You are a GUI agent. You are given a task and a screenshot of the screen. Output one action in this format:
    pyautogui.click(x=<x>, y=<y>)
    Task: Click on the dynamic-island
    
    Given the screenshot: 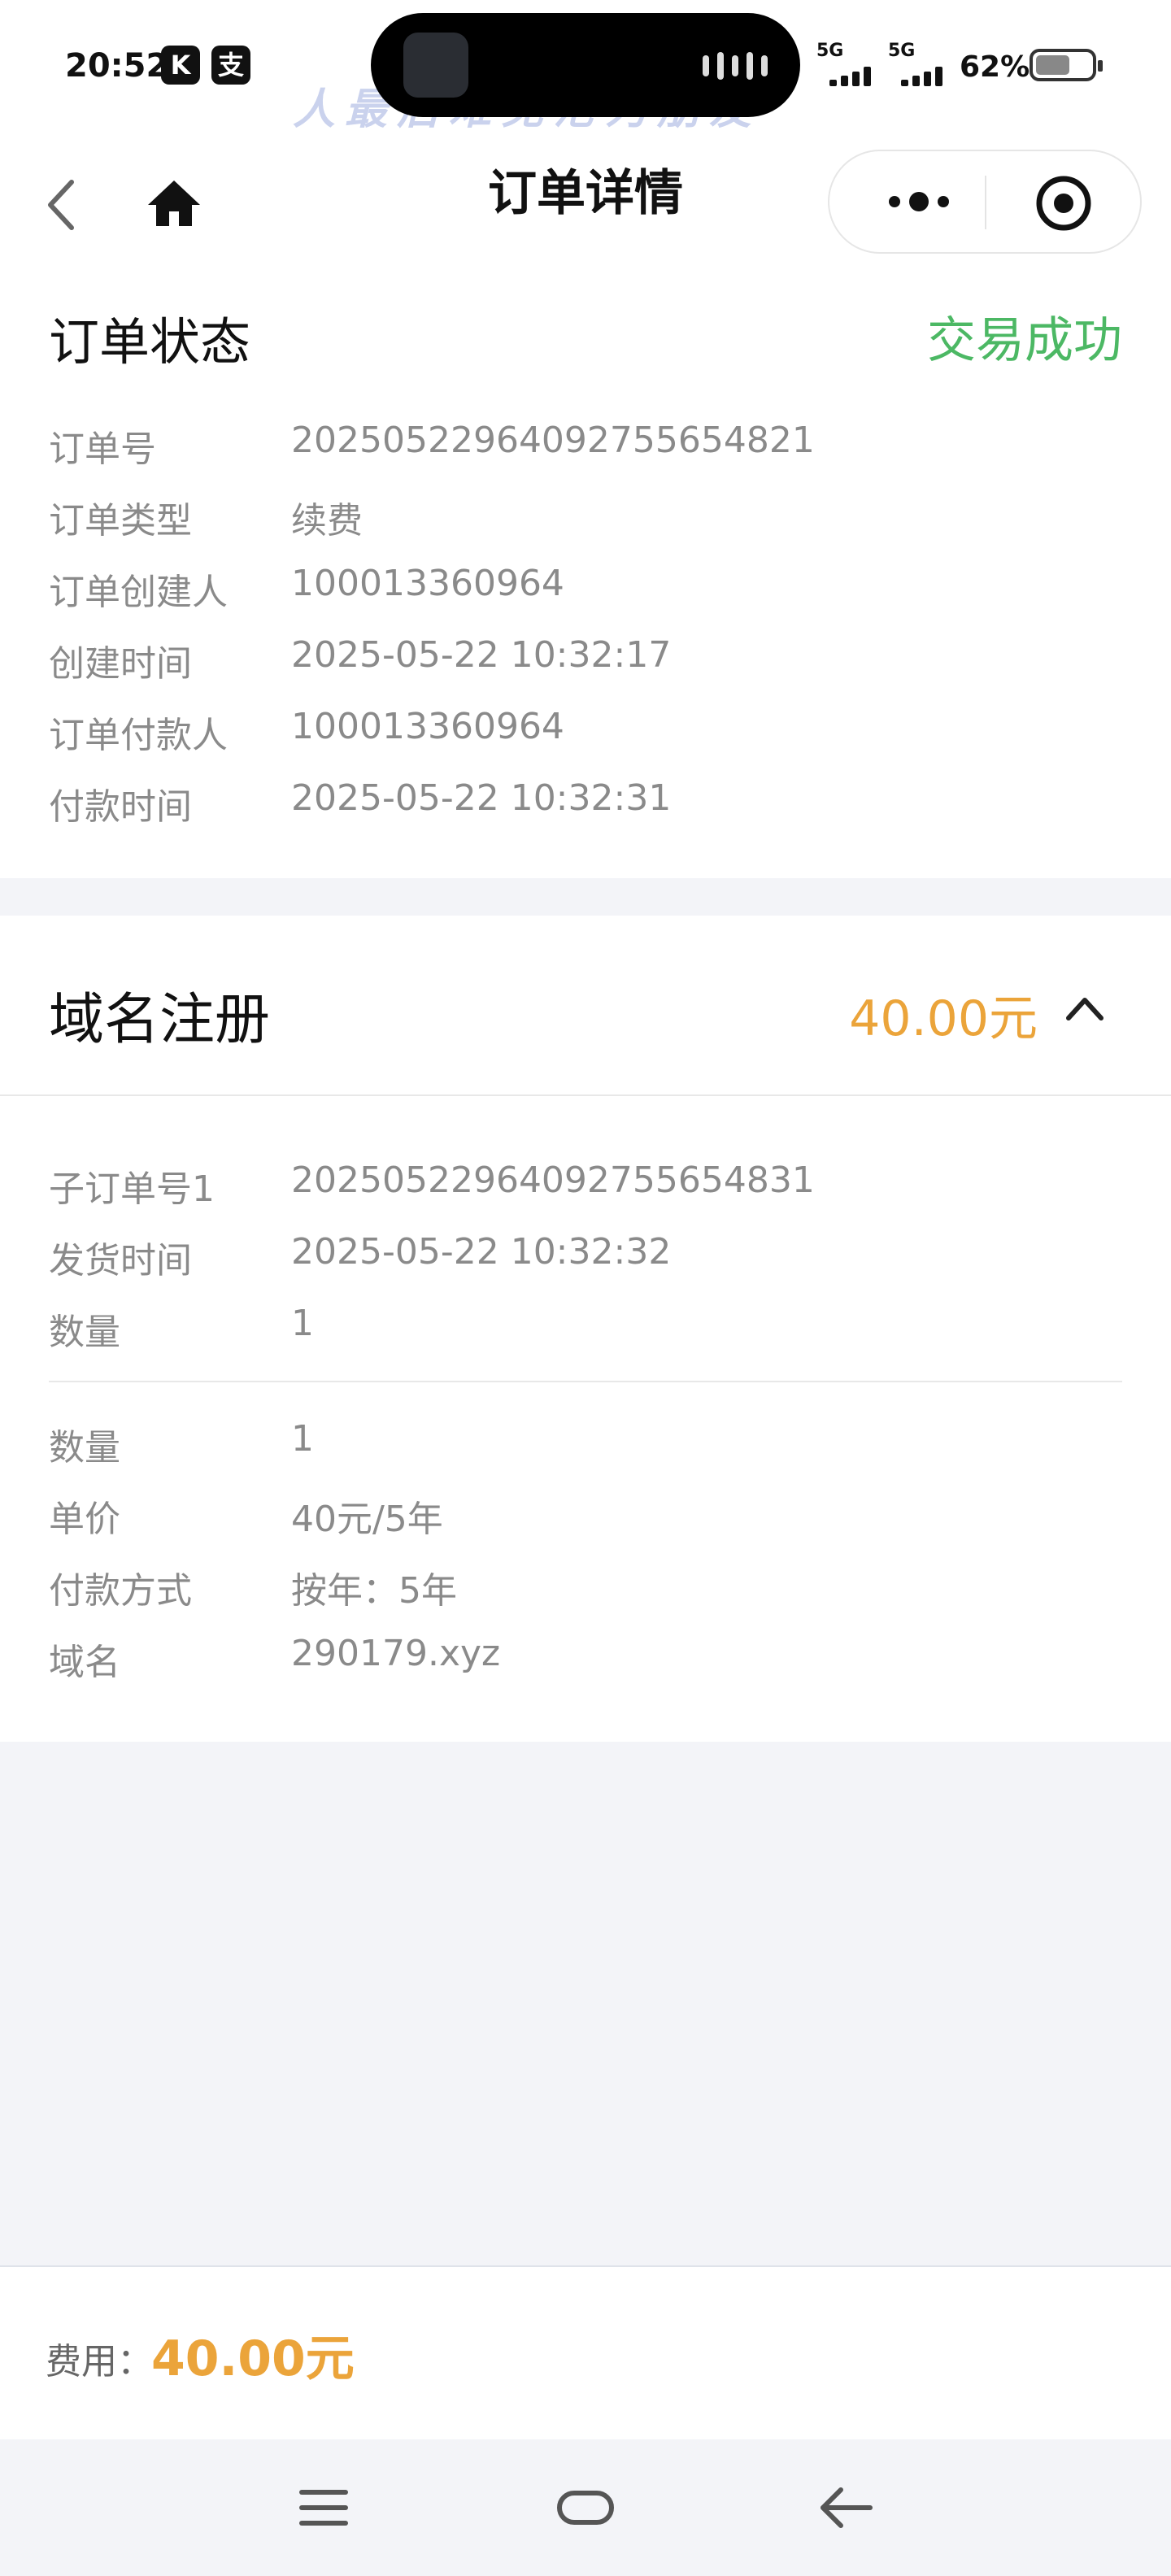 What is the action you would take?
    pyautogui.click(x=585, y=65)
    